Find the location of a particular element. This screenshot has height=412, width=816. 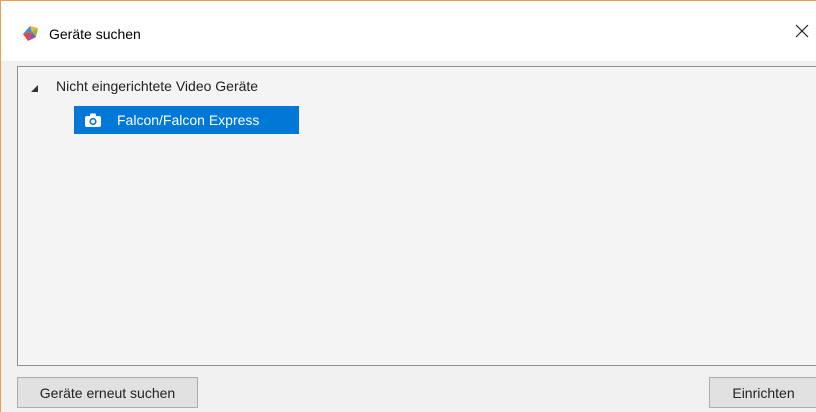

setup-button: Einrichten is located at coordinates (762, 392).